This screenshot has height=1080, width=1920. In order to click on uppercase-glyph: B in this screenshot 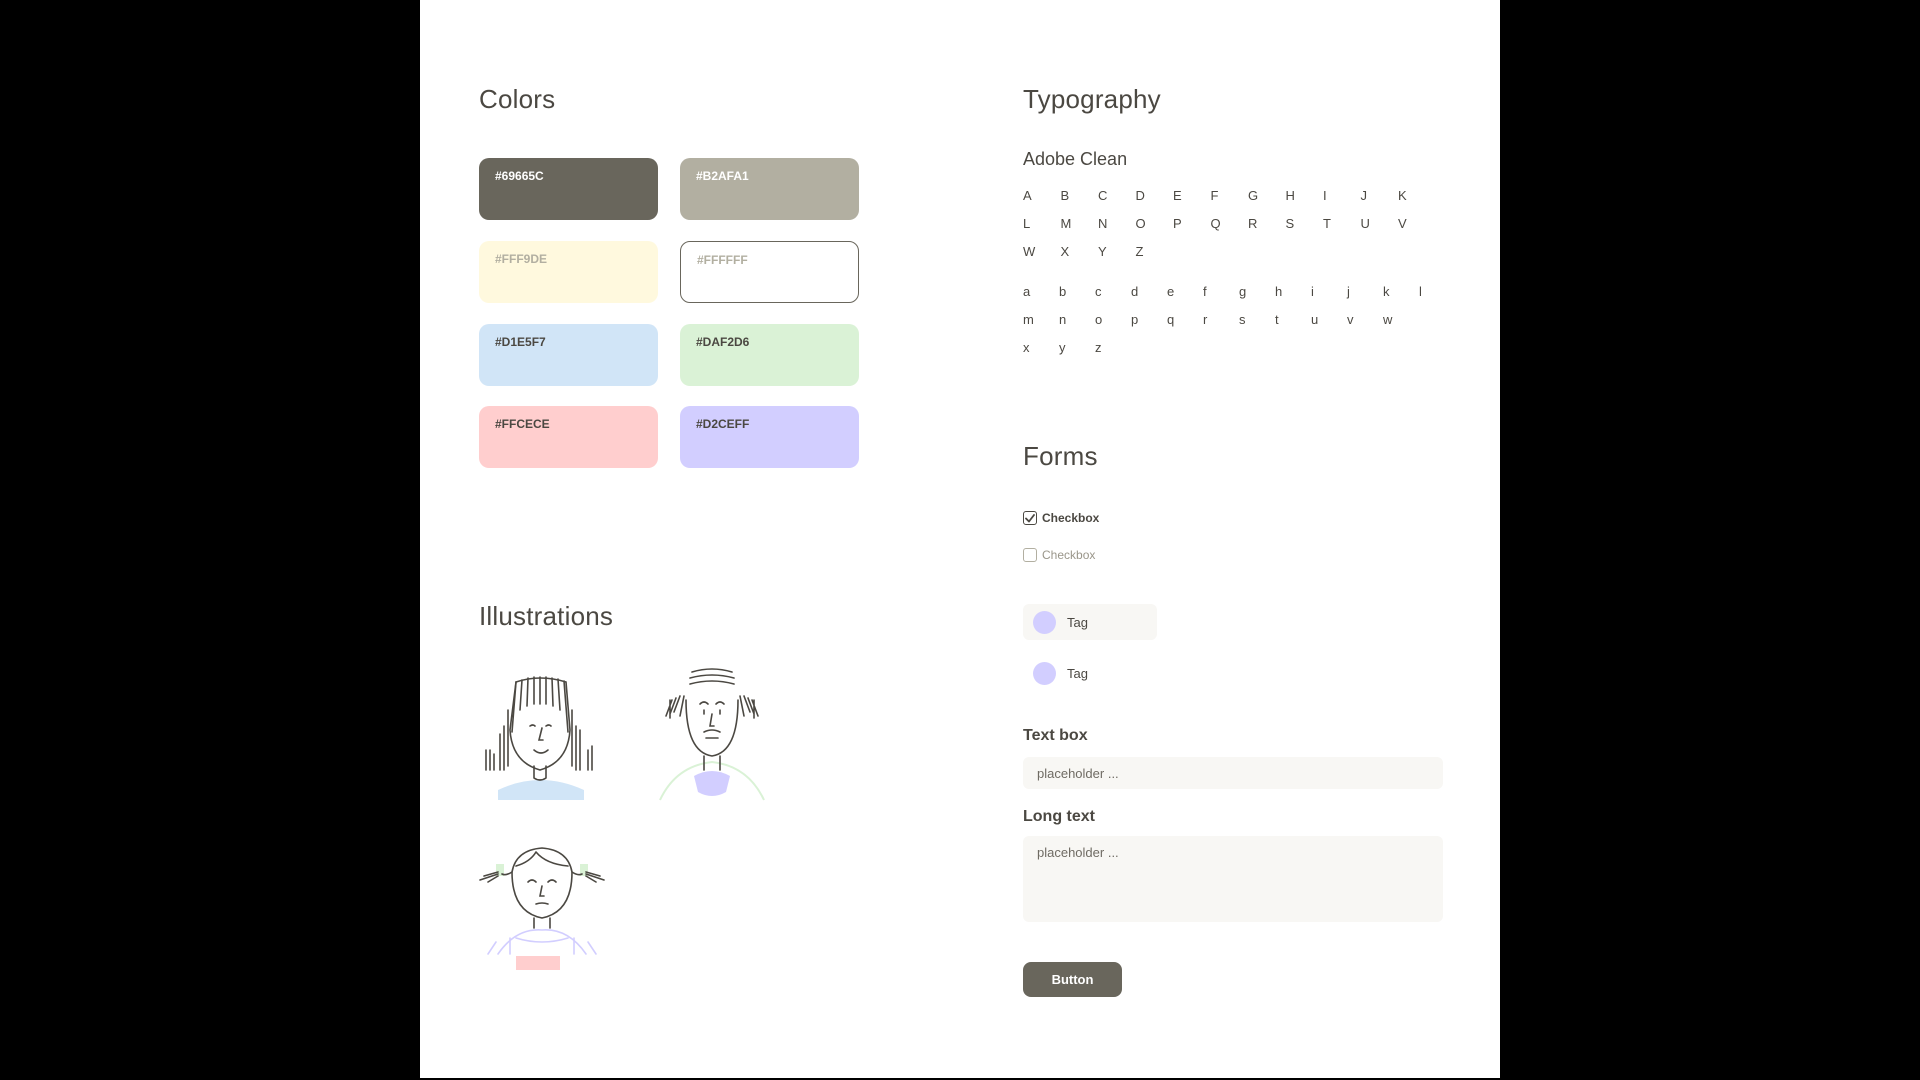, I will do `click(1065, 195)`.